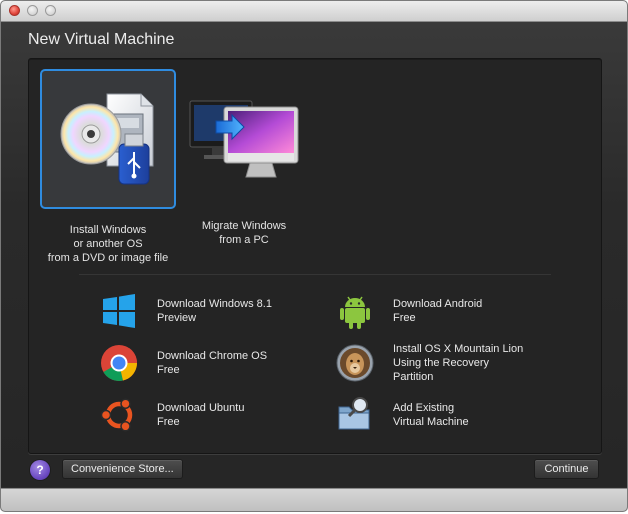 This screenshot has width=628, height=514. Describe the element at coordinates (424, 408) in the screenshot. I see `add-existing-option-title: Add Existing` at that location.